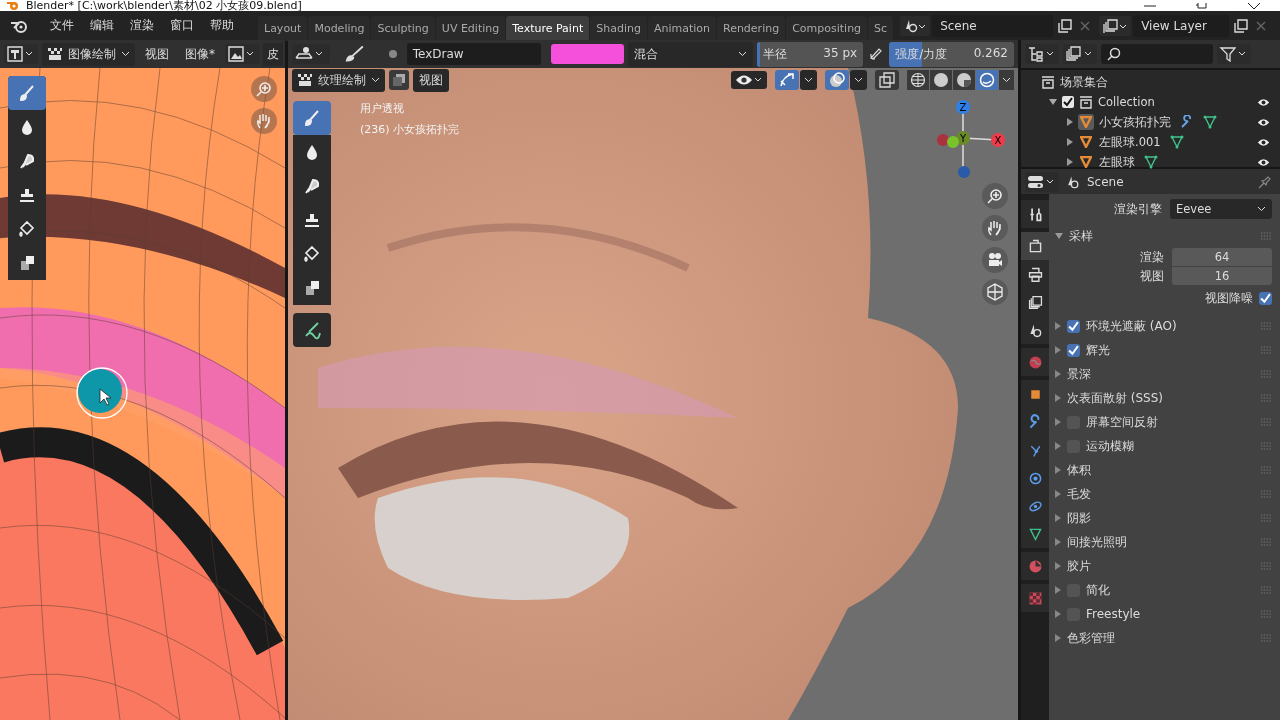  What do you see at coordinates (1079, 470) in the screenshot?
I see `panel-title: 体积` at bounding box center [1079, 470].